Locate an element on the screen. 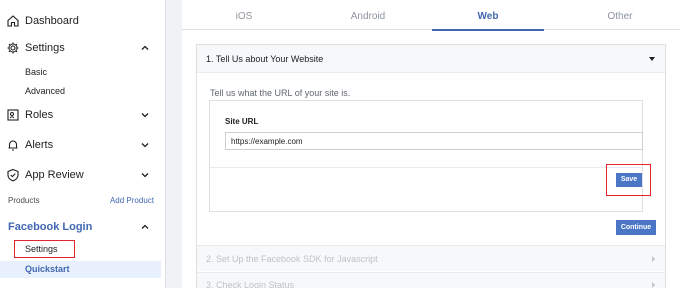  caret-down-icon is located at coordinates (652, 59).